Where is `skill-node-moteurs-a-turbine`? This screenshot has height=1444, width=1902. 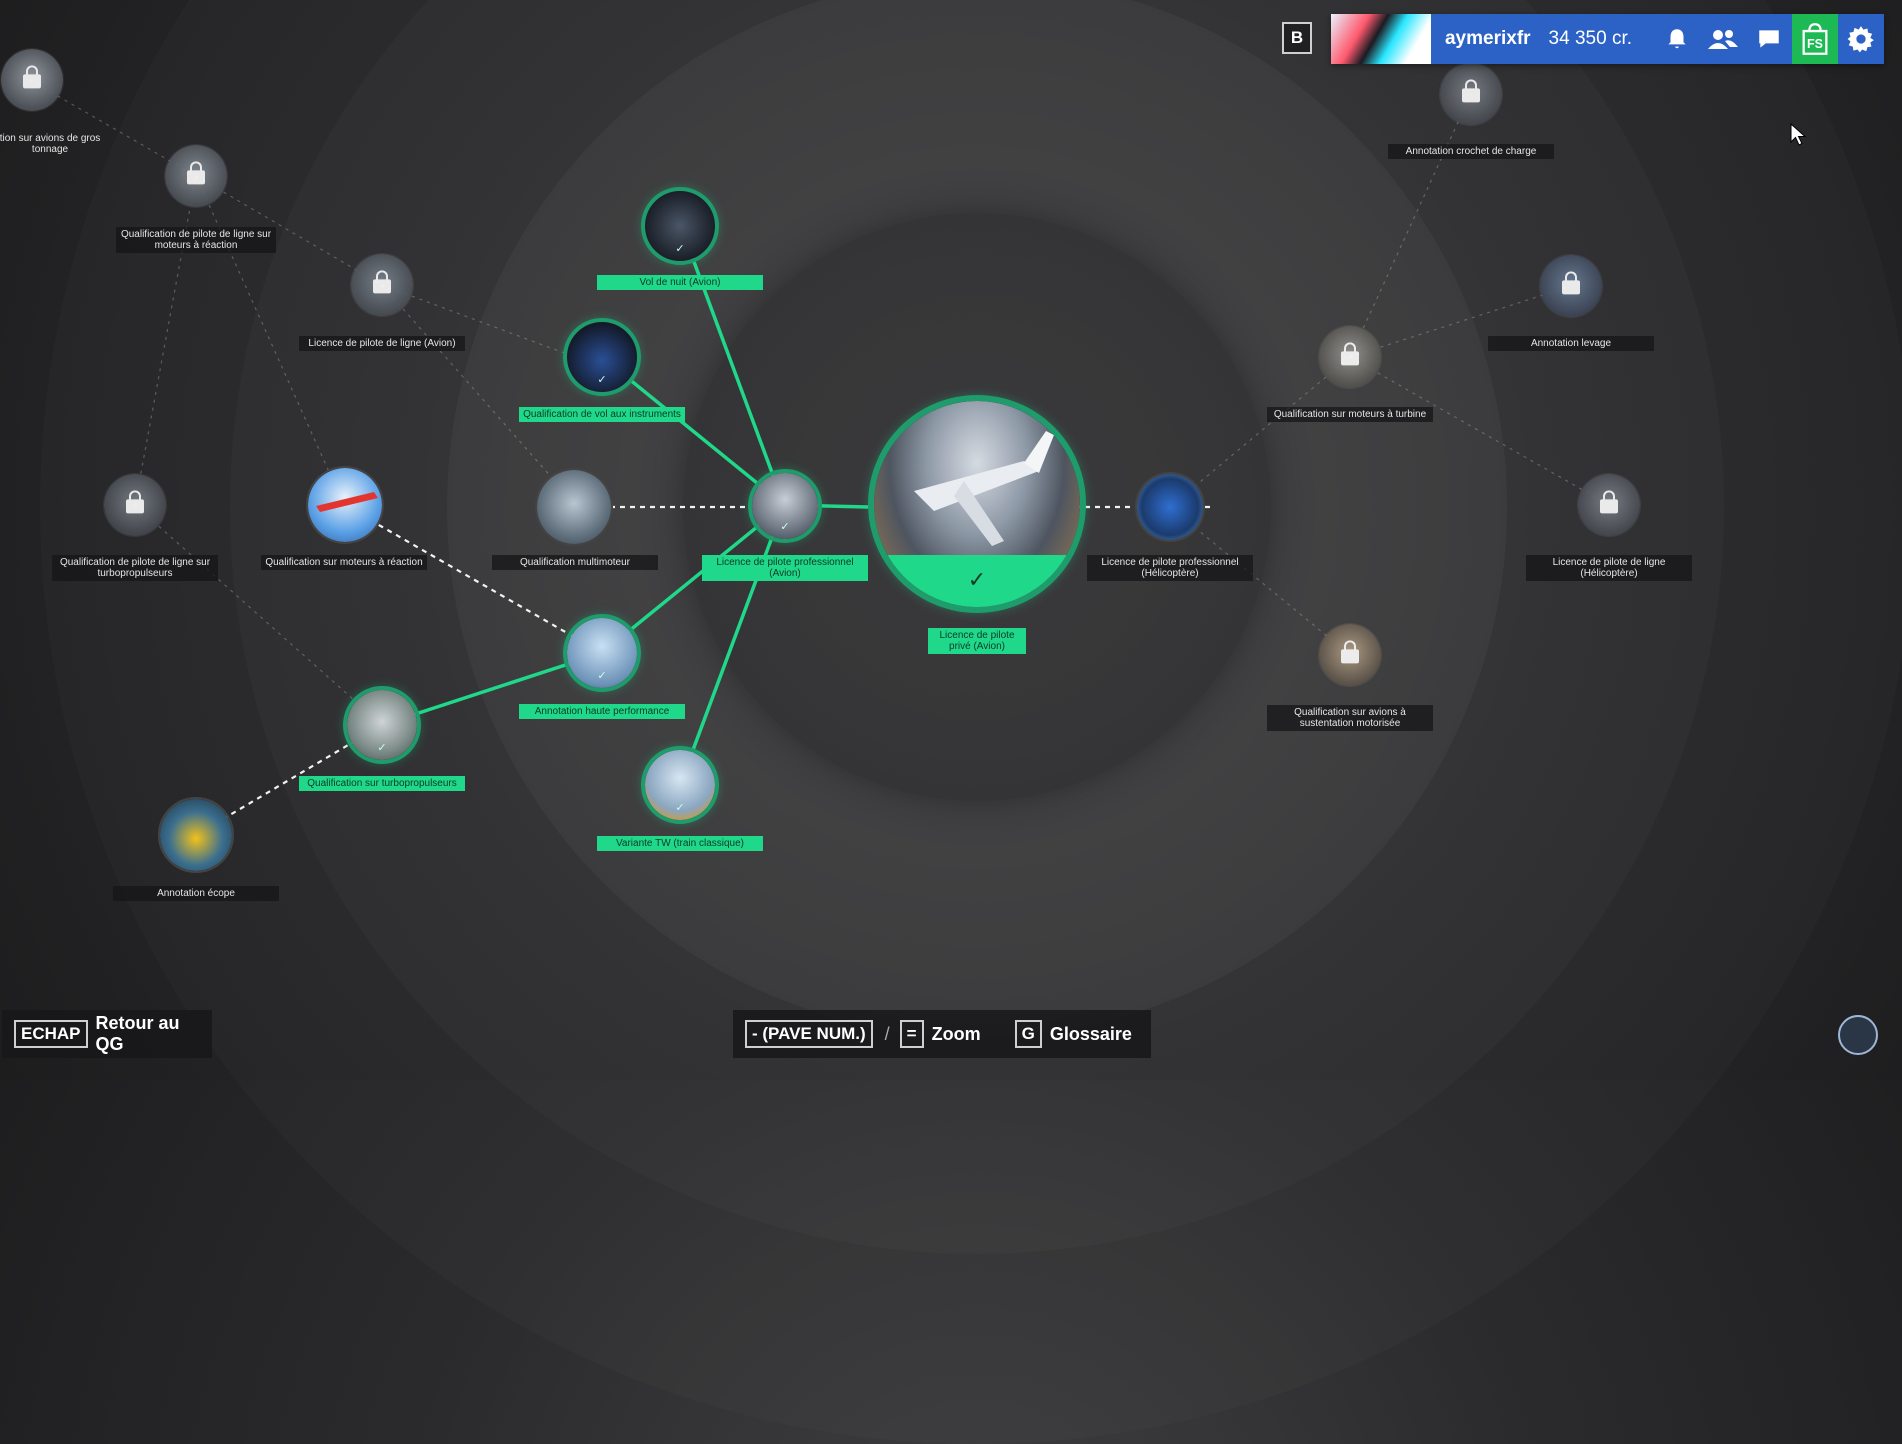
skill-node-moteurs-a-turbine is located at coordinates (1350, 357).